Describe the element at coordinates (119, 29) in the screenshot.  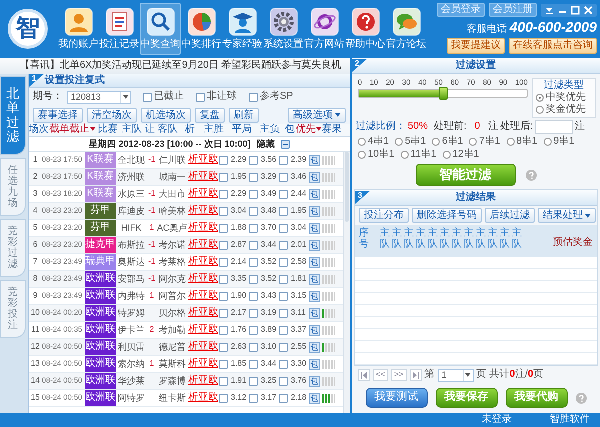
I see `nav-button: 投注记录` at that location.